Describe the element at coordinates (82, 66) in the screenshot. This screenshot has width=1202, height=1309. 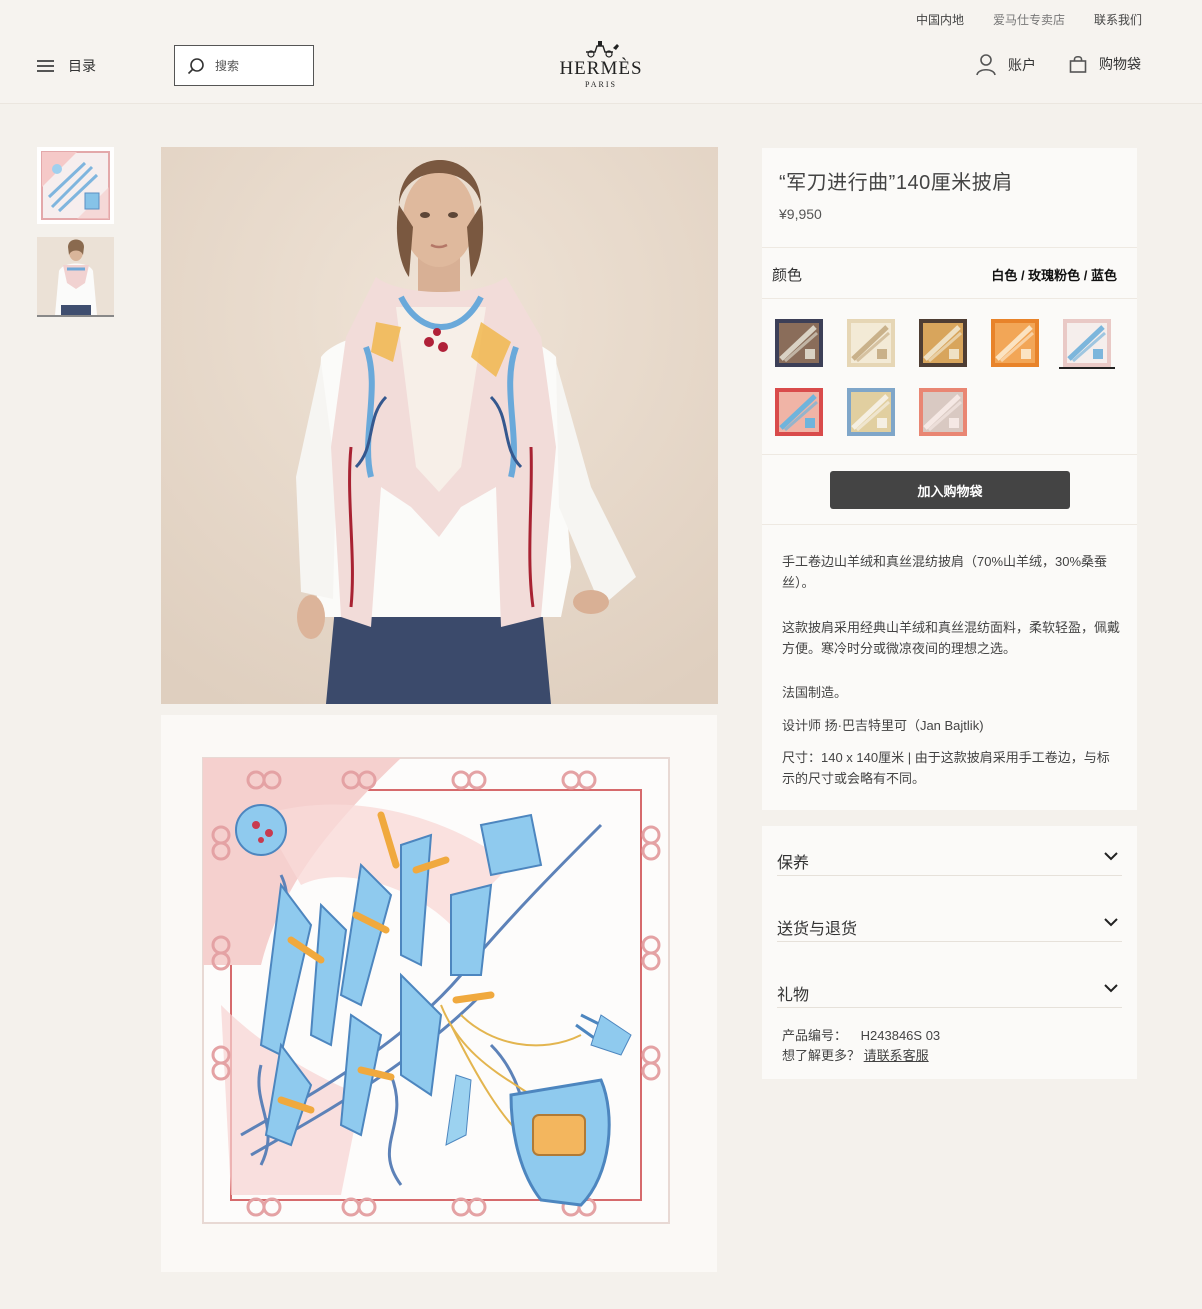
I see `menu-label: 目录` at that location.